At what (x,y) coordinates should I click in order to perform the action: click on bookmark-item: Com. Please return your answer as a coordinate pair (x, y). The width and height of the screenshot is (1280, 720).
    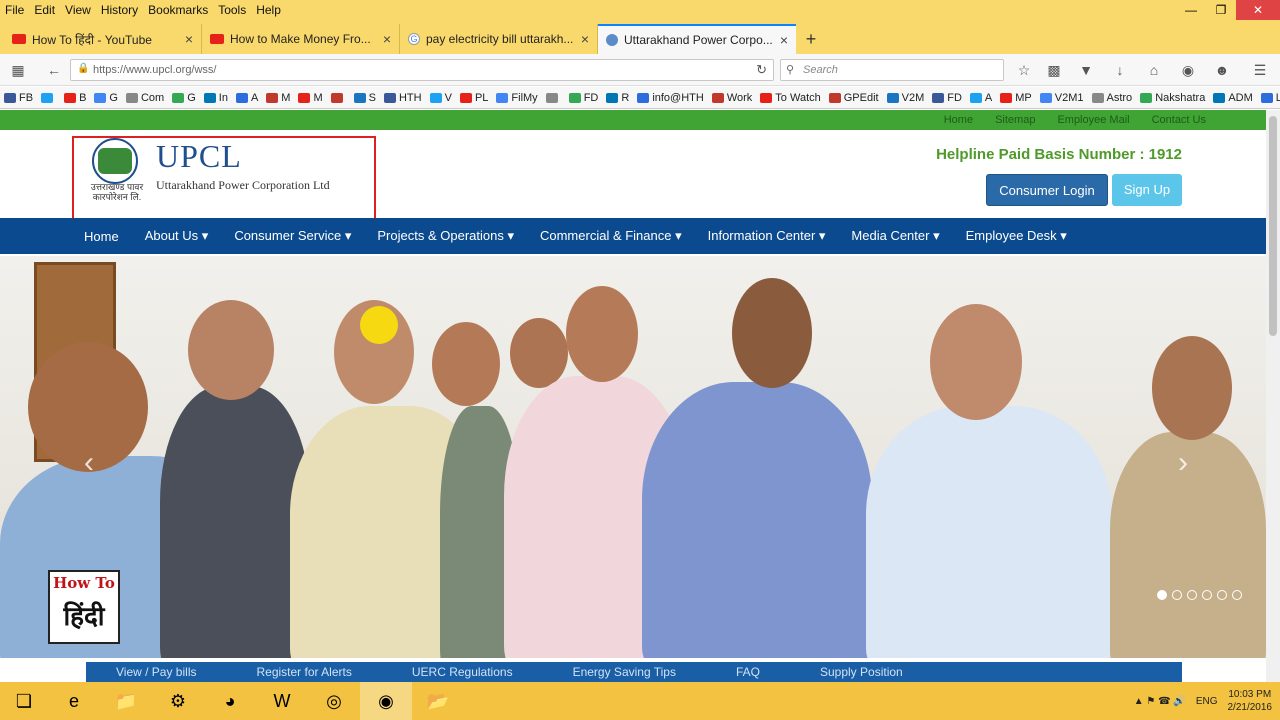
    Looking at the image, I should click on (144, 98).